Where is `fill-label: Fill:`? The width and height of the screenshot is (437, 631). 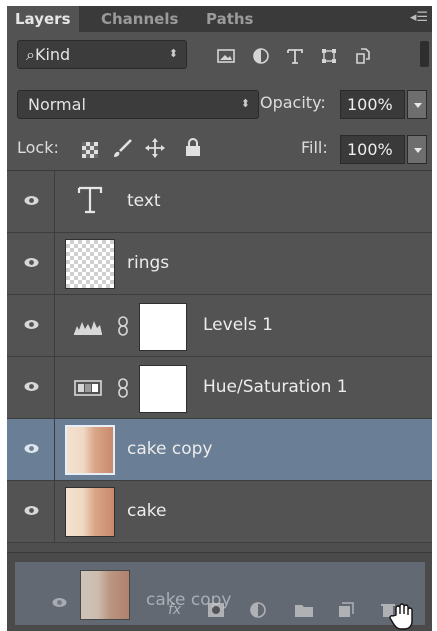 fill-label: Fill: is located at coordinates (314, 147).